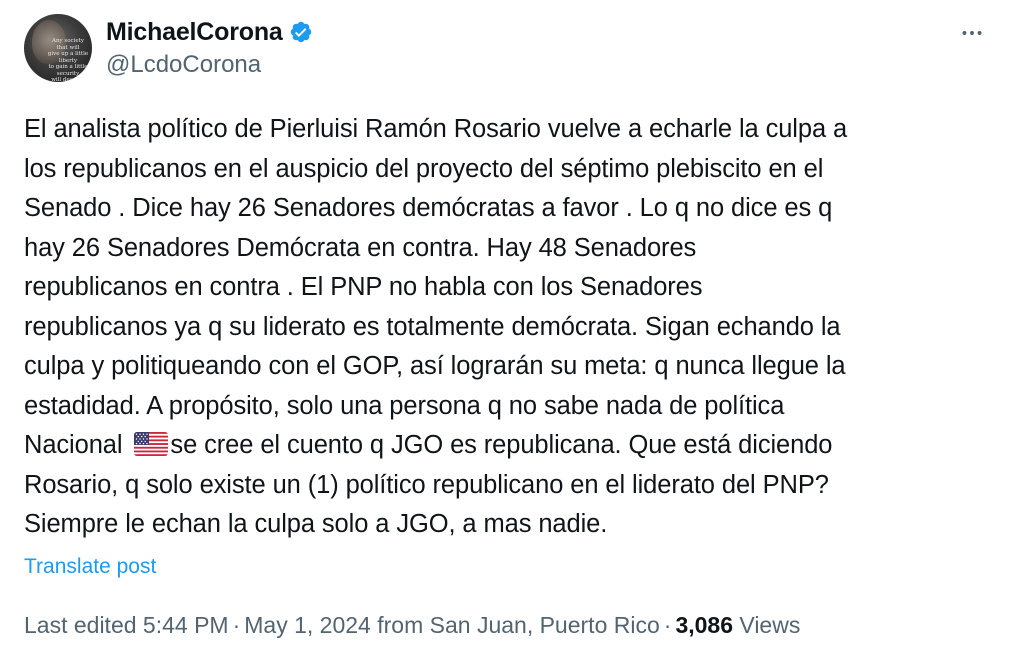  Describe the element at coordinates (77, 445) in the screenshot. I see `post-line: Nacional` at that location.